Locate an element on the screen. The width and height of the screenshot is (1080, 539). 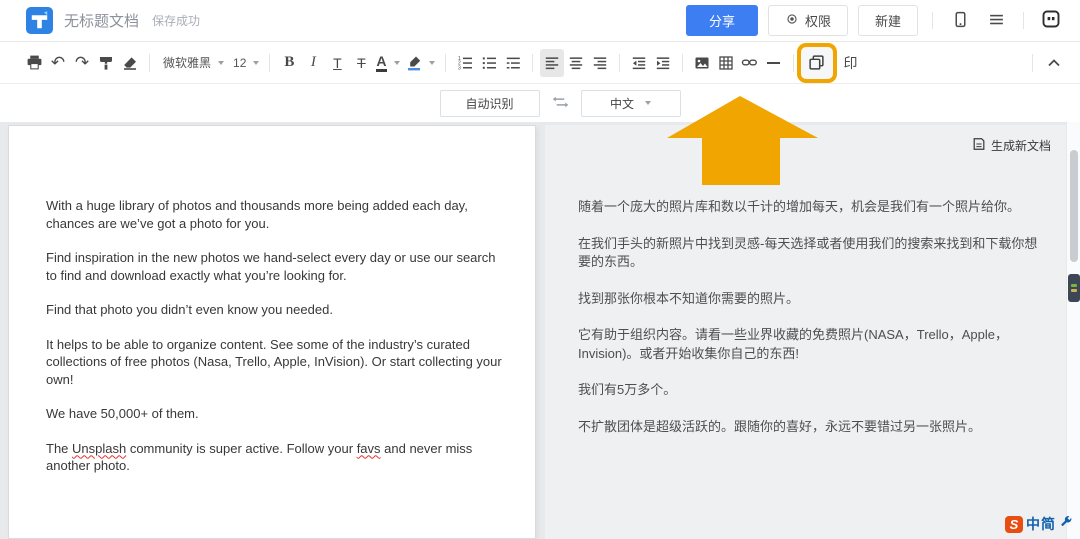
share-button: 分享 is located at coordinates (721, 20).